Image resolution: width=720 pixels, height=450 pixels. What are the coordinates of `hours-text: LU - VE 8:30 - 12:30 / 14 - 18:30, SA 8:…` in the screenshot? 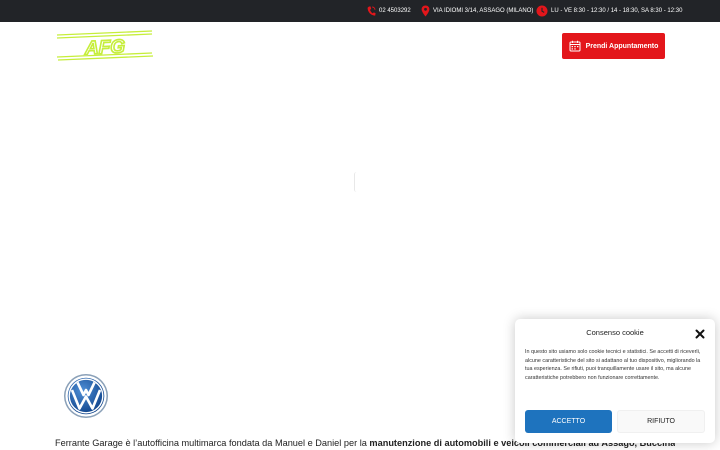 It's located at (617, 11).